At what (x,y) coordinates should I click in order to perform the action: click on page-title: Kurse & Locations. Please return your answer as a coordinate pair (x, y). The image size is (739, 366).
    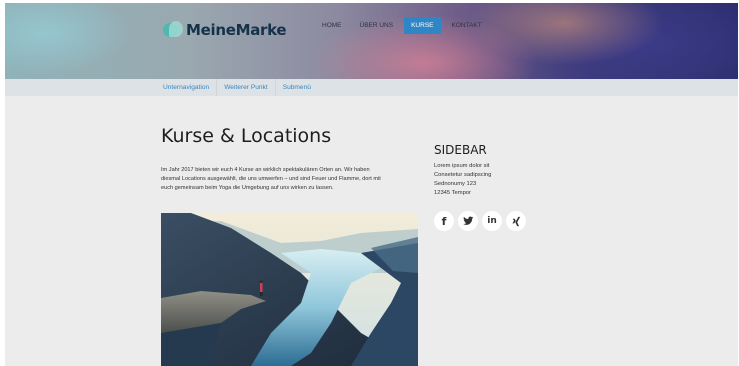
    Looking at the image, I should click on (246, 136).